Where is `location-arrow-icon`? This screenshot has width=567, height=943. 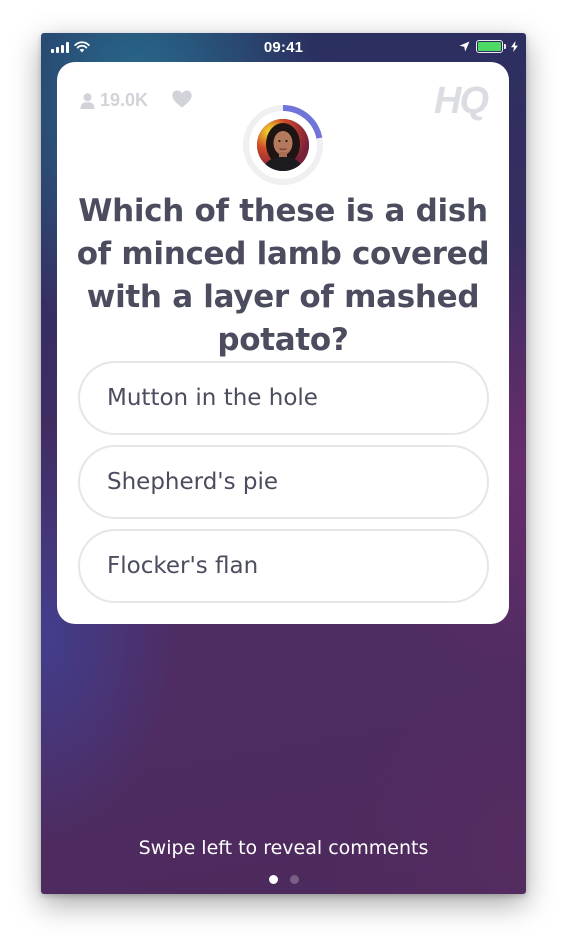 location-arrow-icon is located at coordinates (464, 46).